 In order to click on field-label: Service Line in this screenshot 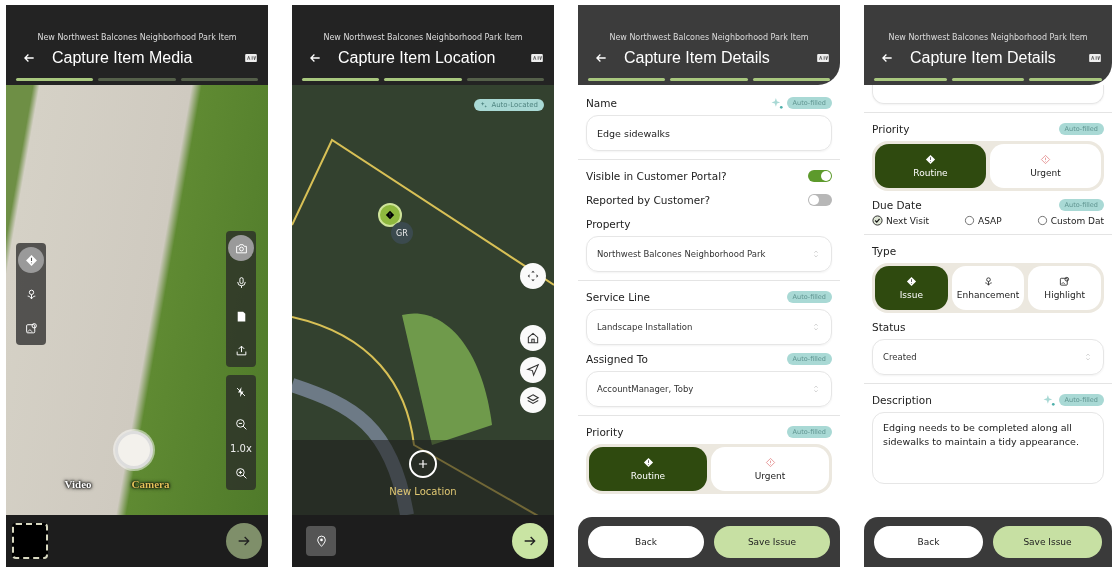, I will do `click(618, 297)`.